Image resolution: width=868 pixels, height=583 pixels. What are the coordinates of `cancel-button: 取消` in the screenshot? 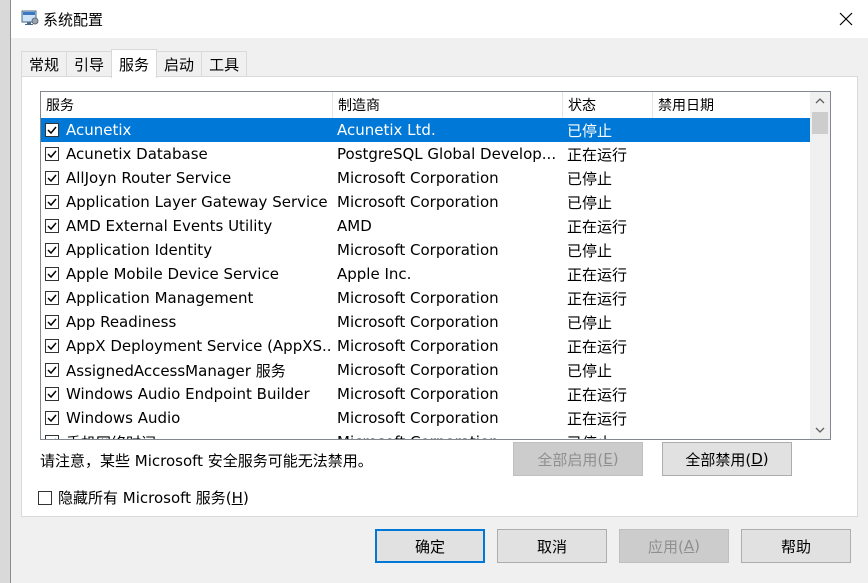 It's located at (552, 546).